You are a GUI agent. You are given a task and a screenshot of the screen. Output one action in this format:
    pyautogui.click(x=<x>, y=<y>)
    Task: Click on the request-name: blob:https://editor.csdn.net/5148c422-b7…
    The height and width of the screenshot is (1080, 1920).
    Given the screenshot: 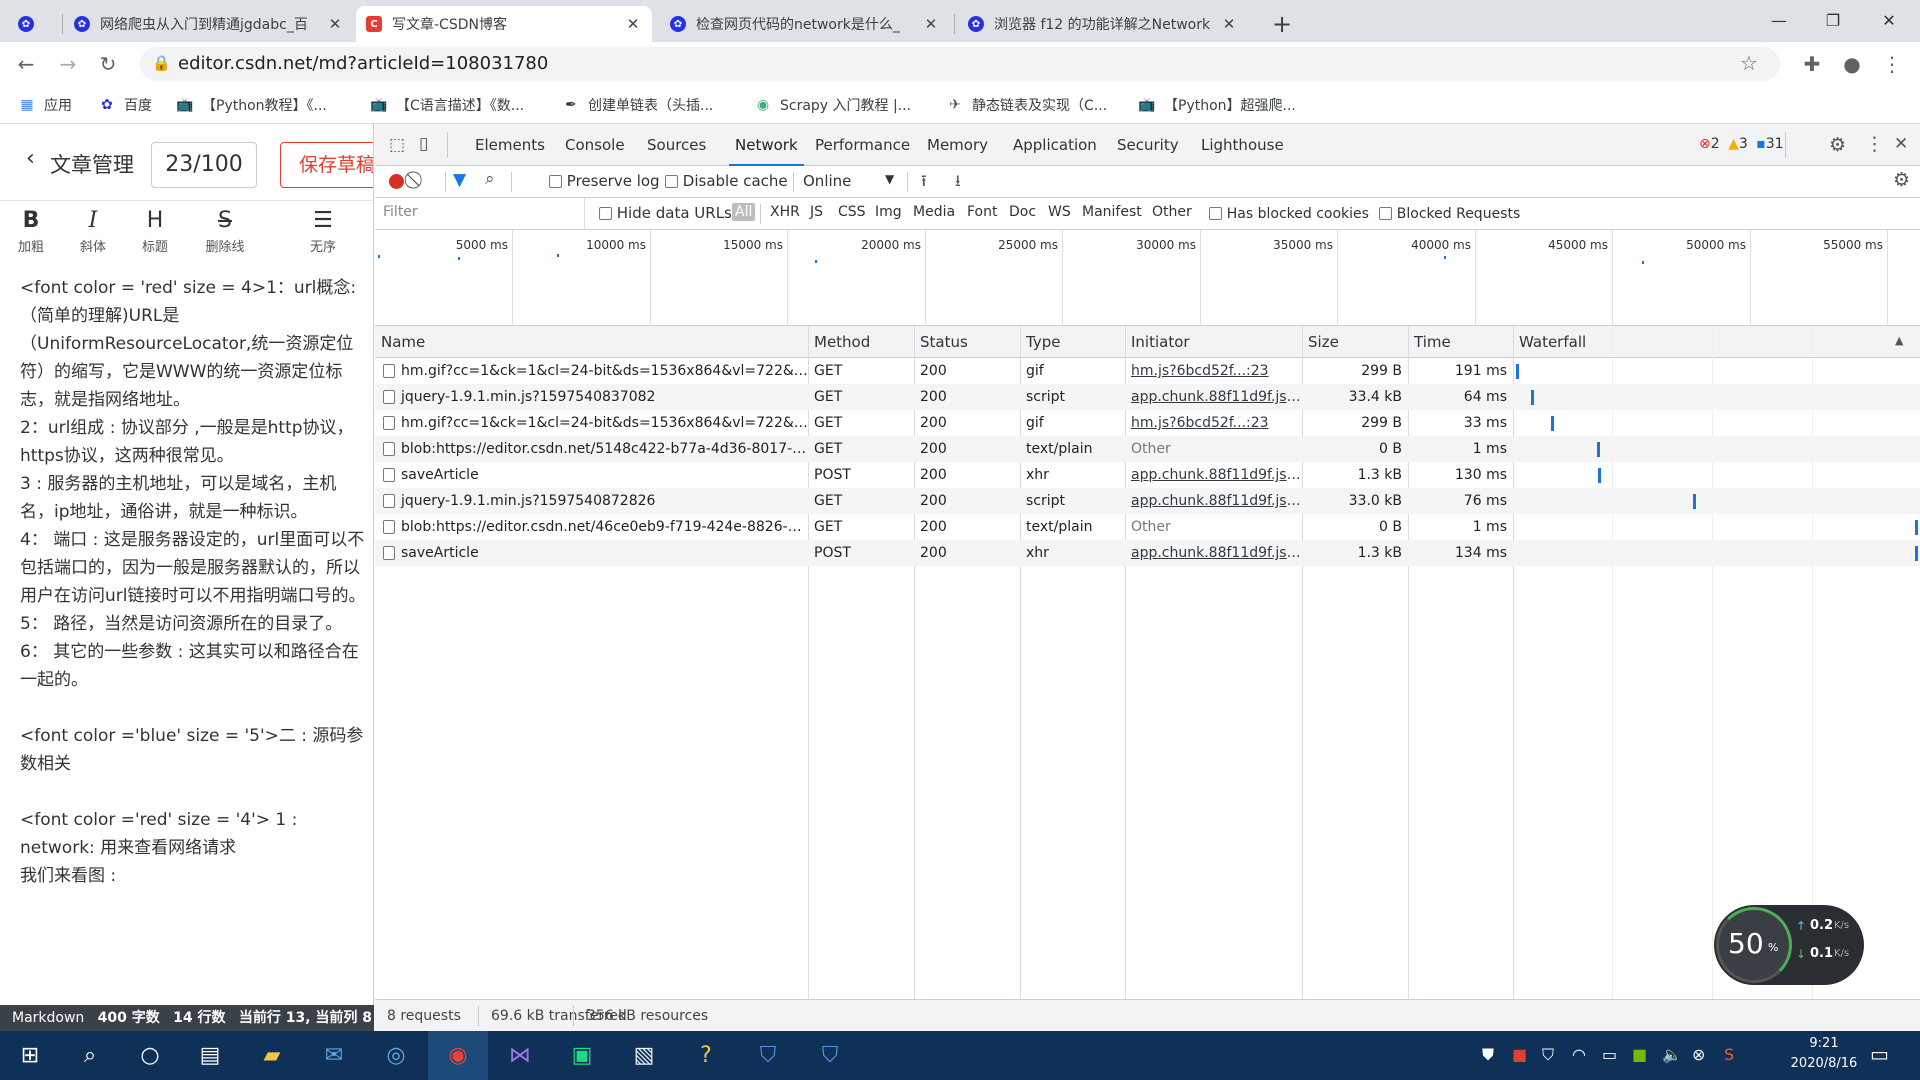 What is the action you would take?
    pyautogui.click(x=591, y=449)
    